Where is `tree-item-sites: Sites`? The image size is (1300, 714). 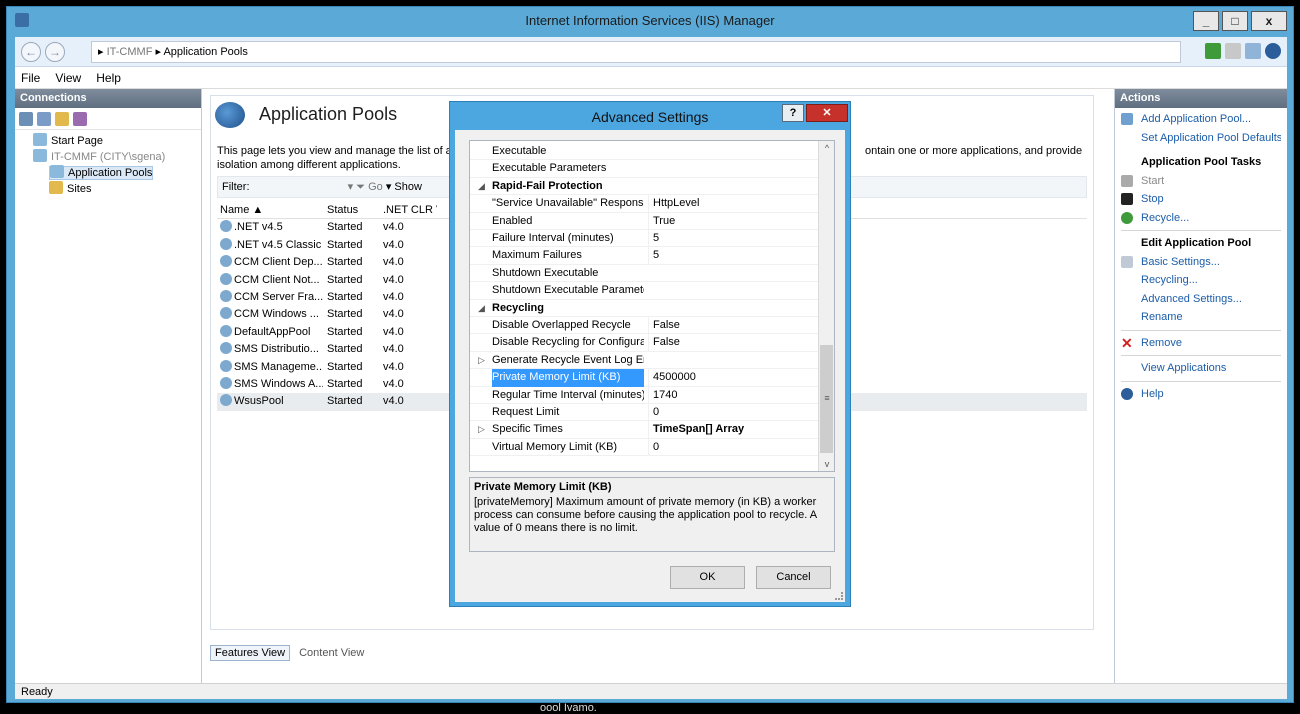 tree-item-sites: Sites is located at coordinates (108, 189).